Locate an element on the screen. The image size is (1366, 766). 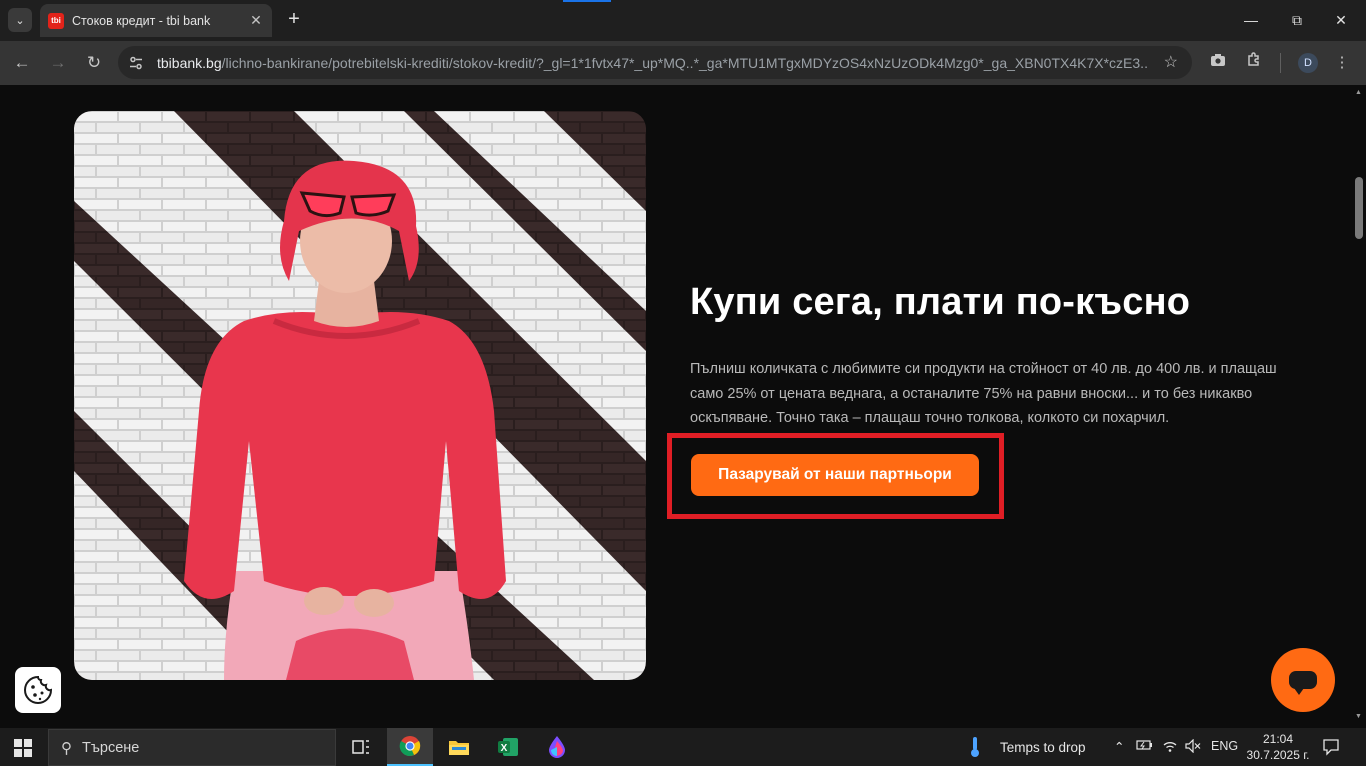
new-tab-button: + is located at coordinates (294, 20).